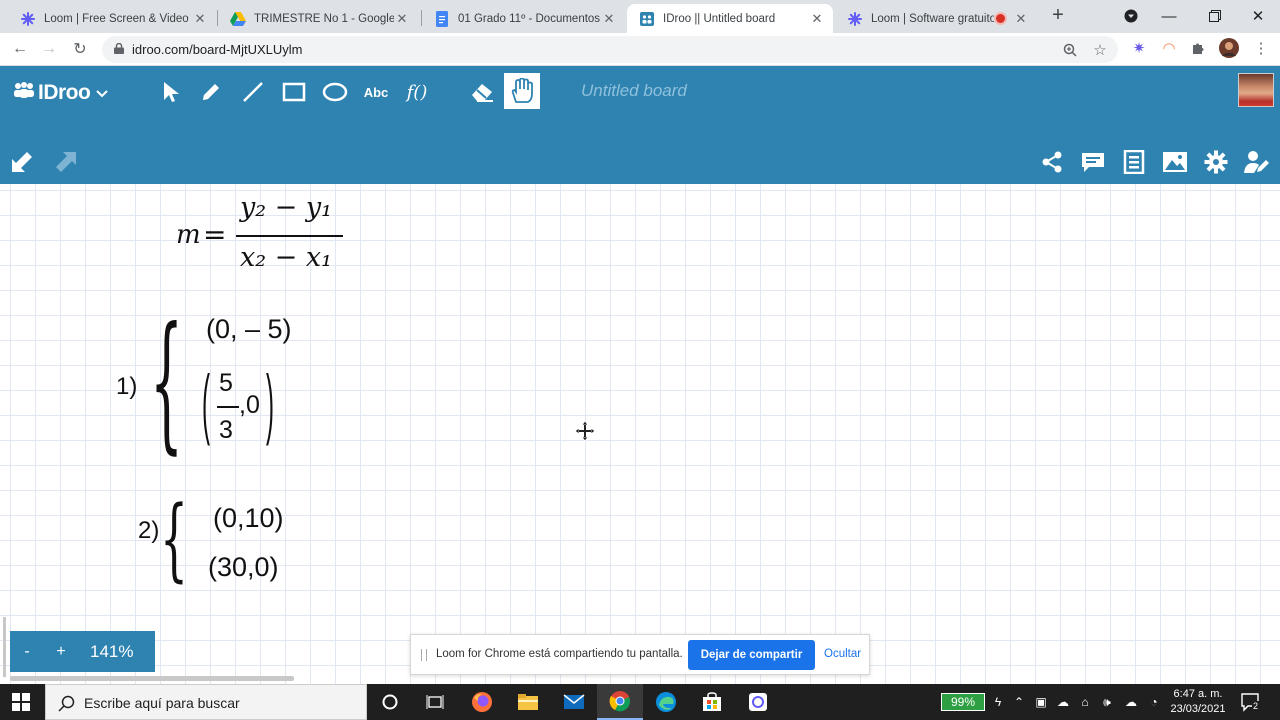  What do you see at coordinates (249, 329) in the screenshot?
I see `problem-1-point-1: (0, – 5)` at bounding box center [249, 329].